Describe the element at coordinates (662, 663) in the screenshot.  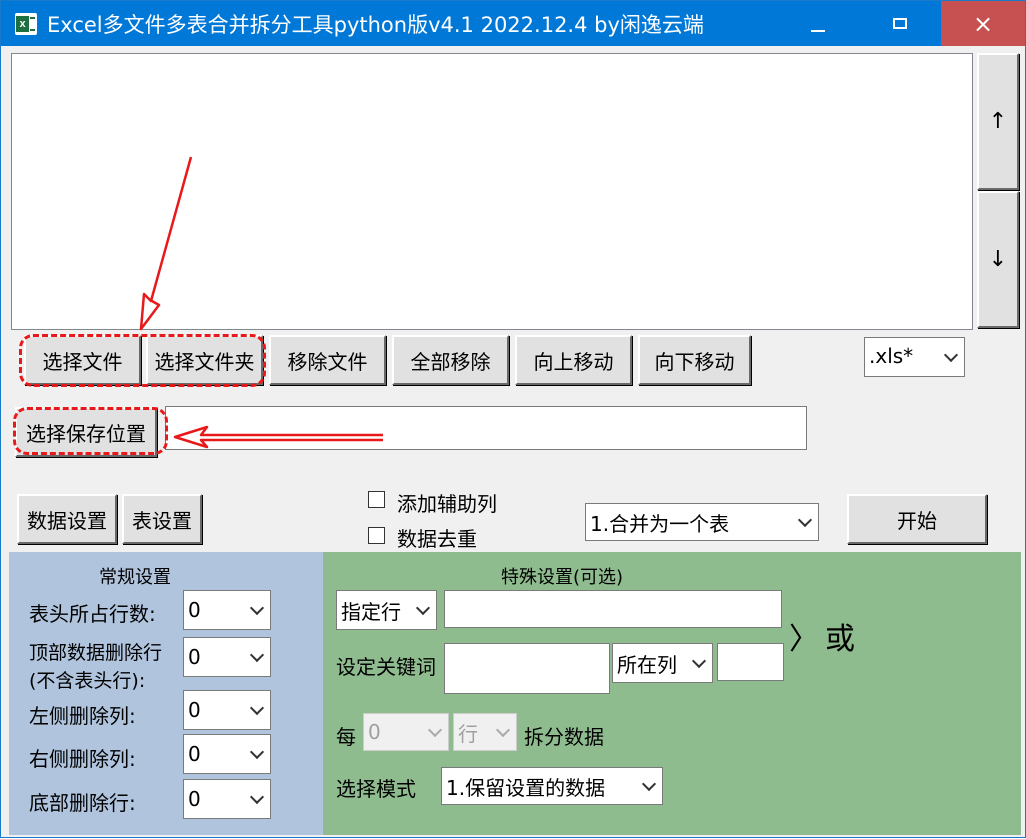
I see `column-select: 所在列` at that location.